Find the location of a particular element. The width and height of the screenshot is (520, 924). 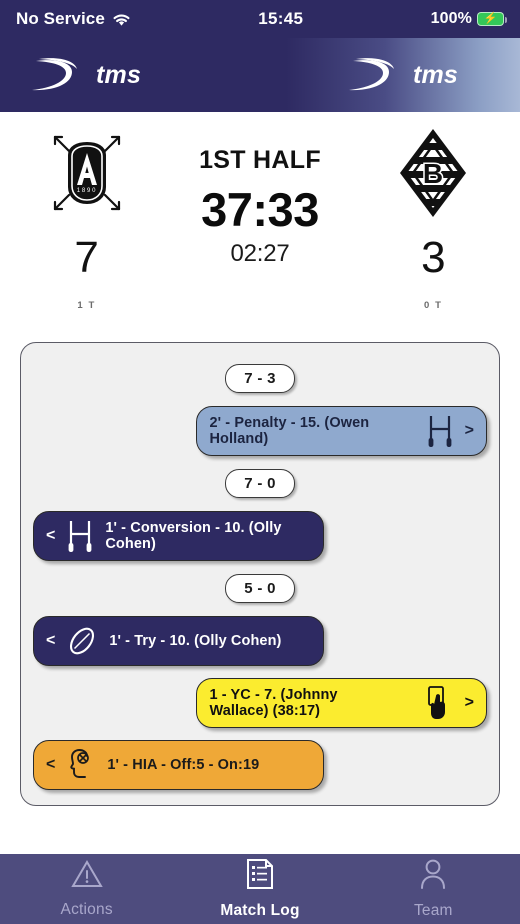

tms-swoosh-logo-icon-right is located at coordinates (369, 75).